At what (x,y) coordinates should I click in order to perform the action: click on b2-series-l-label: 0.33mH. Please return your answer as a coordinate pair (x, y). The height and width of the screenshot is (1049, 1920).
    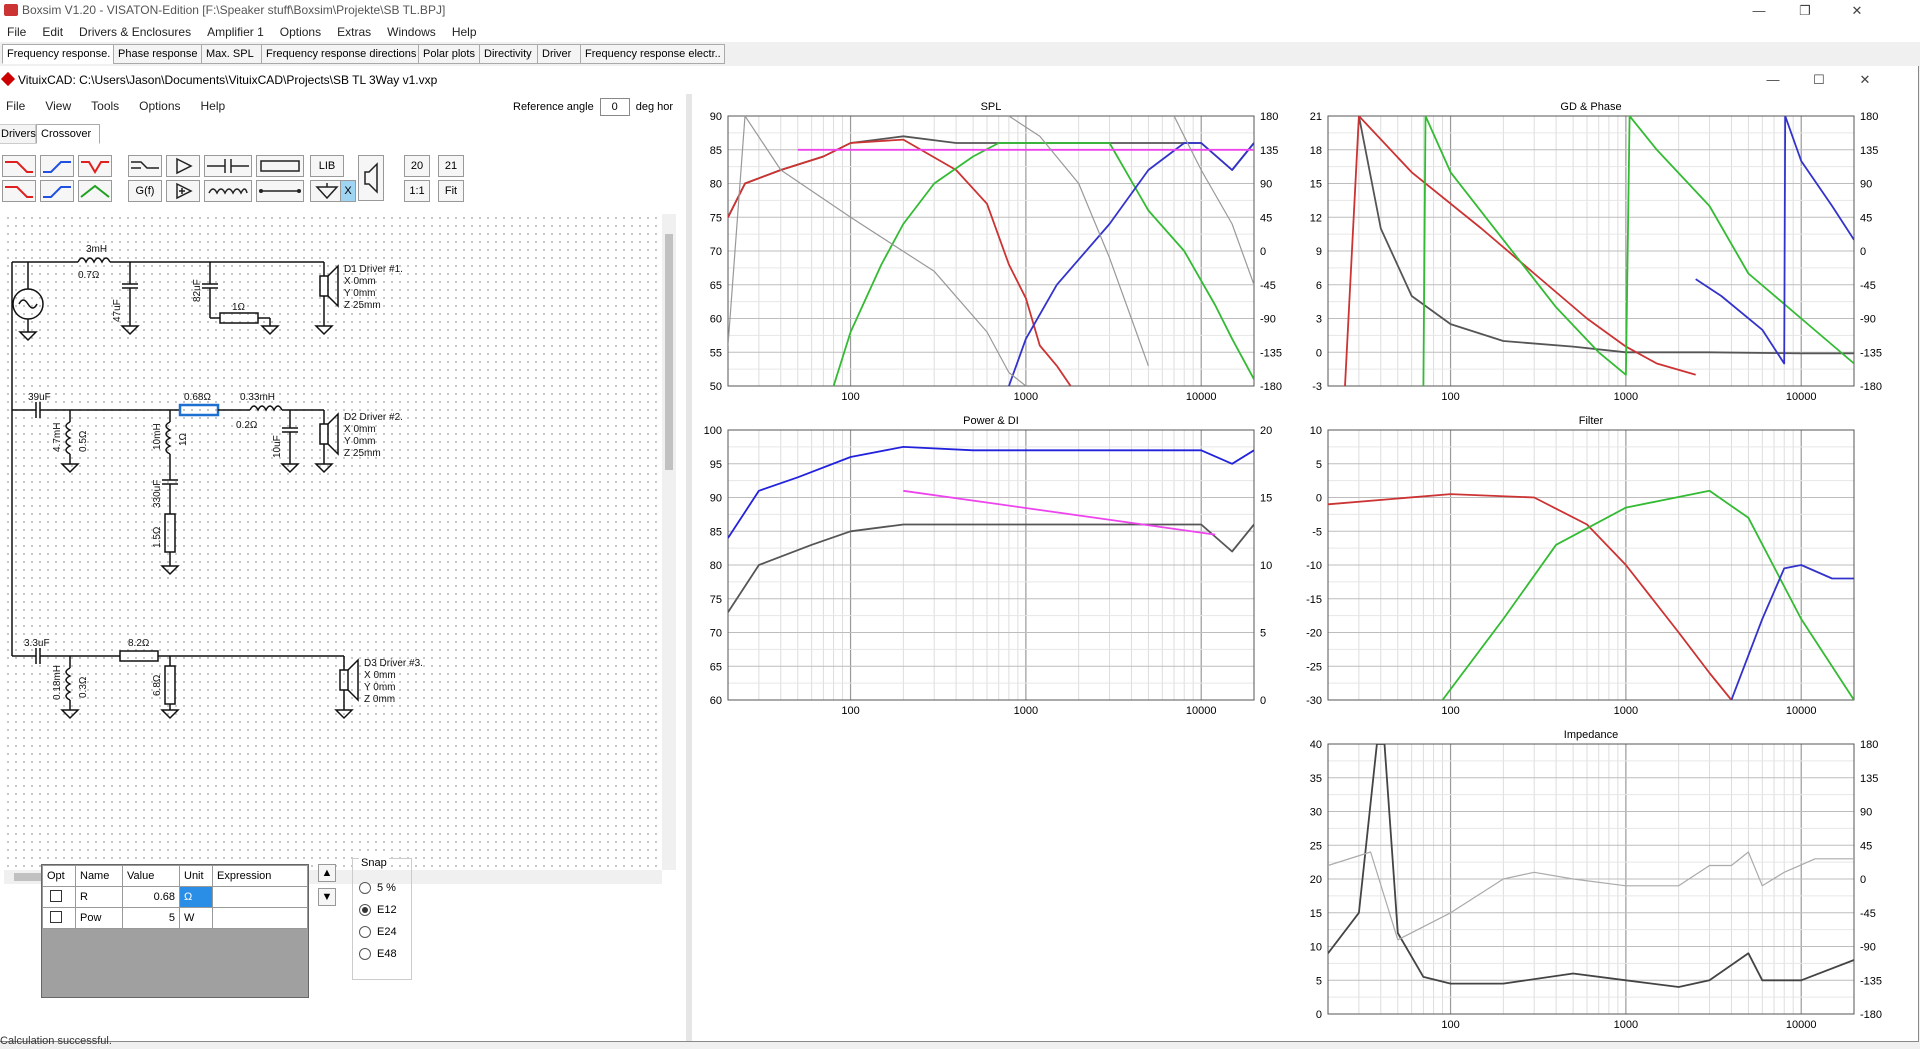
    Looking at the image, I should click on (257, 397).